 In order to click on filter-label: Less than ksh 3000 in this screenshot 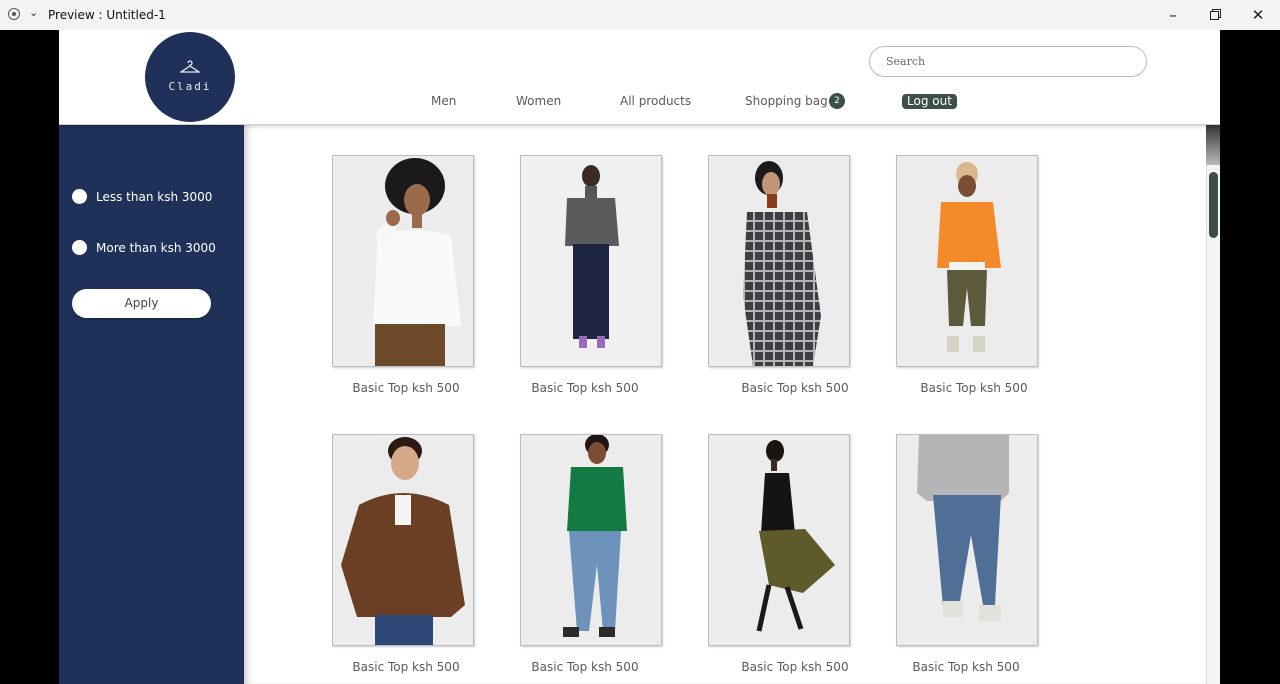, I will do `click(154, 197)`.